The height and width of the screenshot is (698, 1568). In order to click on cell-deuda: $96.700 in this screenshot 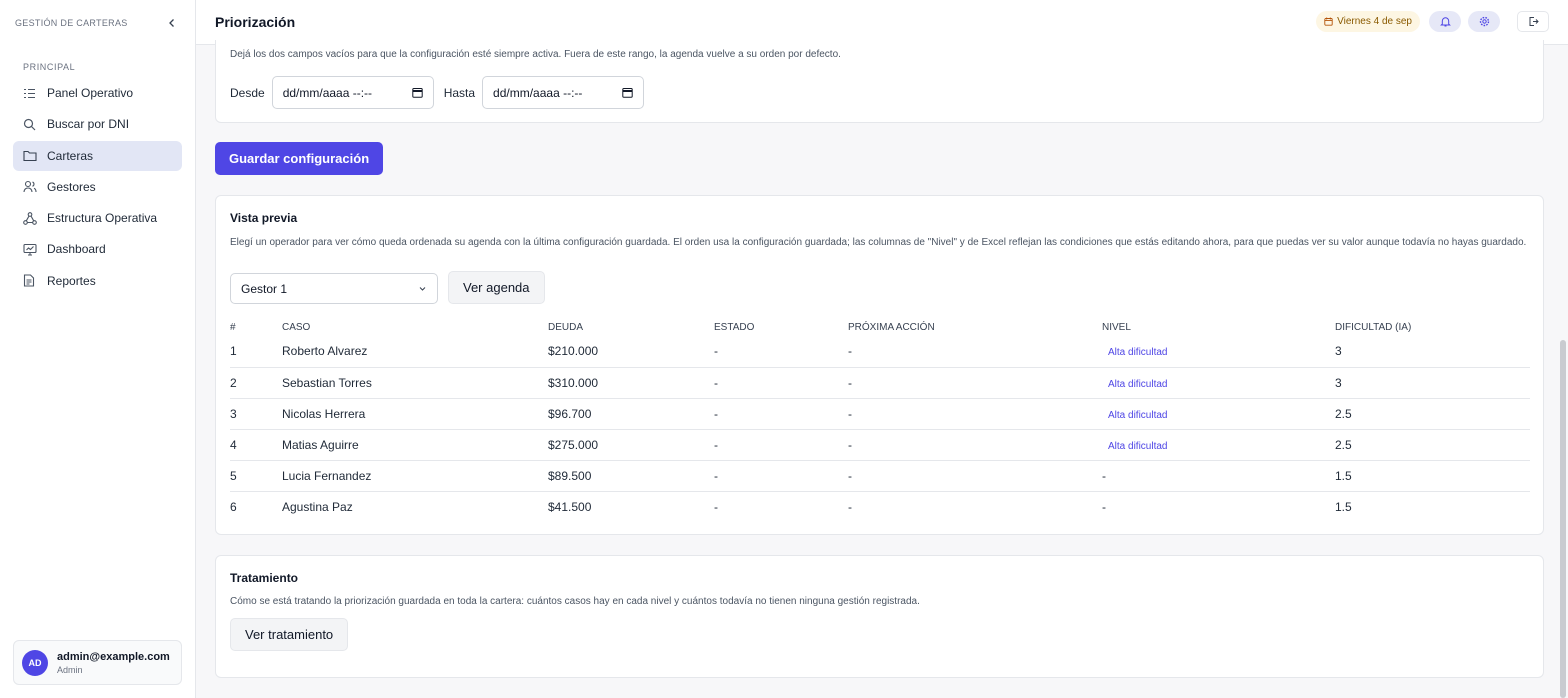, I will do `click(631, 414)`.